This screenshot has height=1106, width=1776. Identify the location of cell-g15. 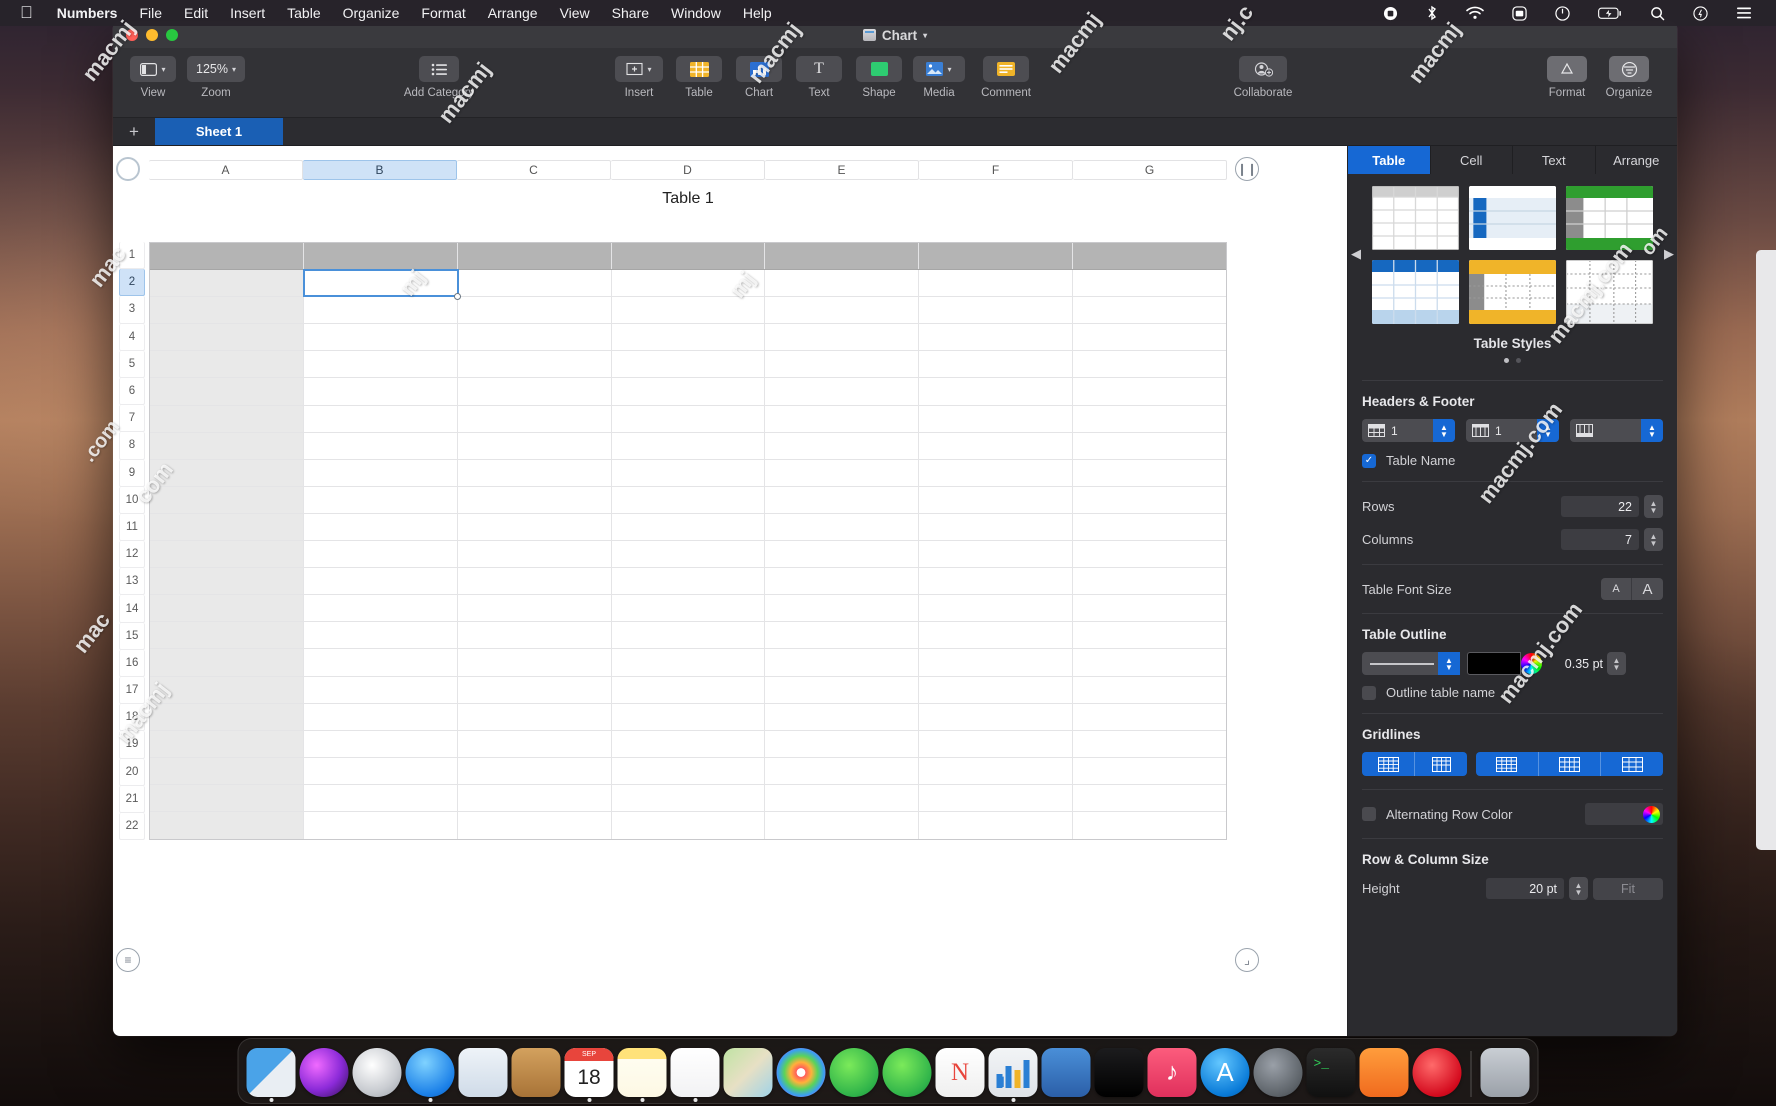
(1149, 635).